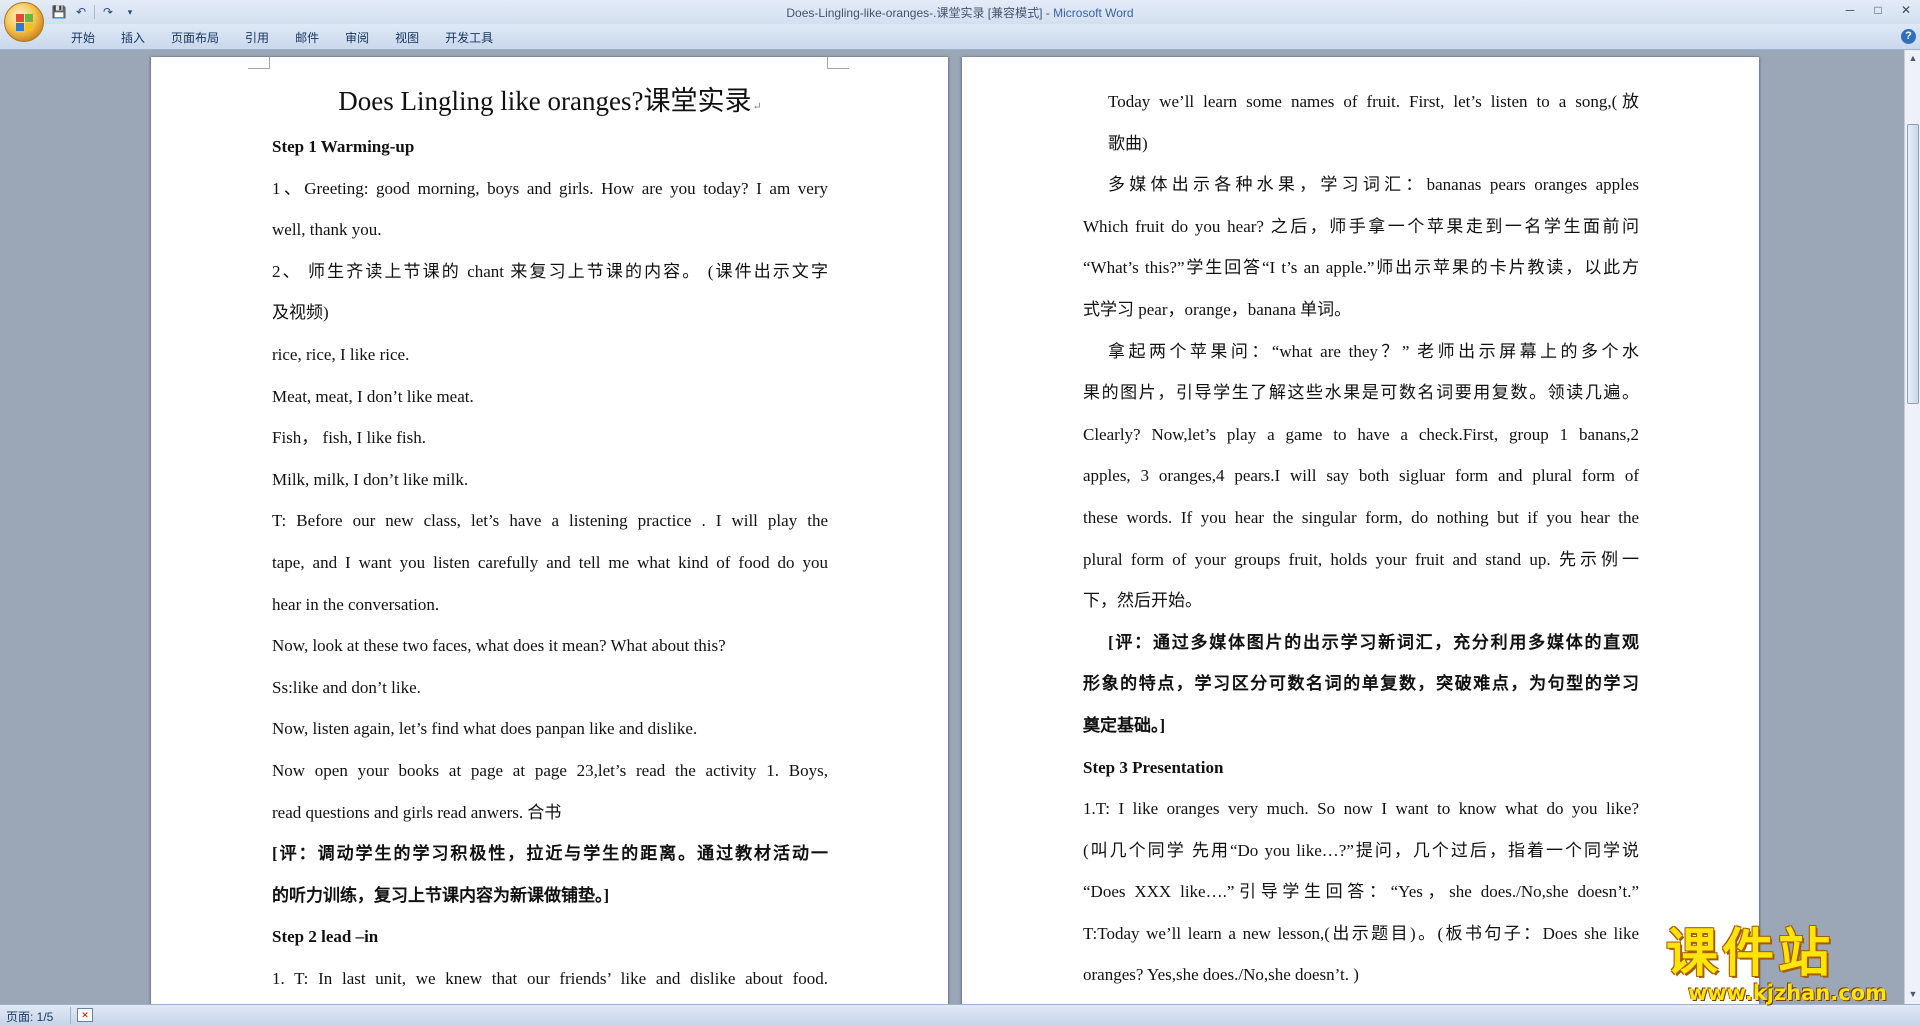 This screenshot has height=1025, width=1920. I want to click on scrollbar-thumb, so click(1913, 264).